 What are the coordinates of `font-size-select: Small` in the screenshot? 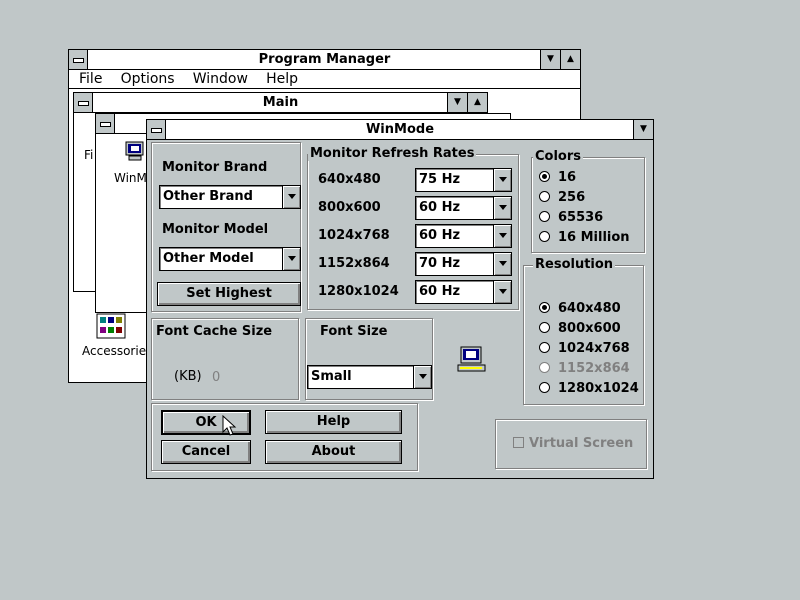 It's located at (369, 377).